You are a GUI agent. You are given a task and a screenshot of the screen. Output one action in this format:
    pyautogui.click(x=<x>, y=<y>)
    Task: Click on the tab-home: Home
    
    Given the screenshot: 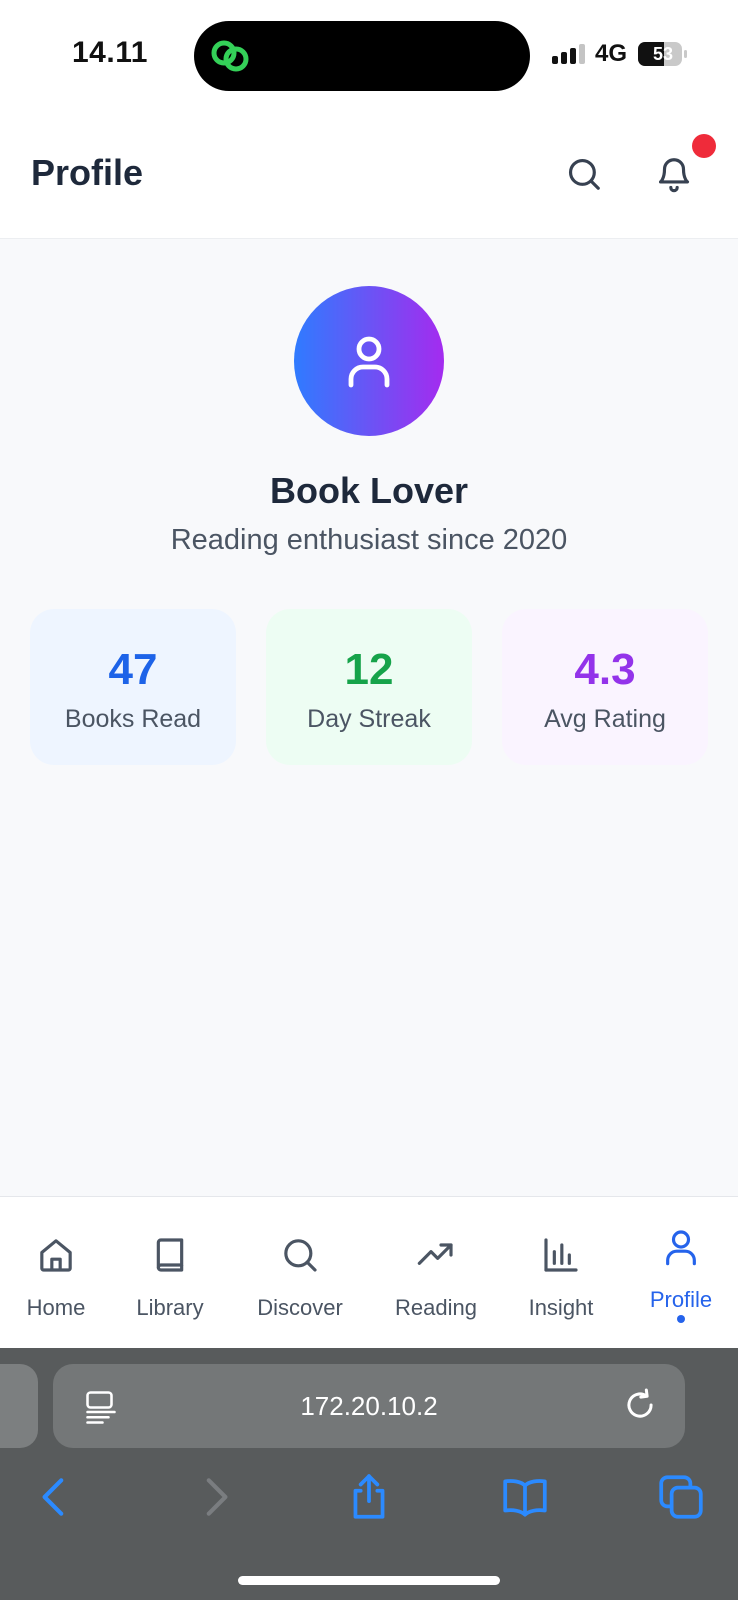 What is the action you would take?
    pyautogui.click(x=56, y=1273)
    